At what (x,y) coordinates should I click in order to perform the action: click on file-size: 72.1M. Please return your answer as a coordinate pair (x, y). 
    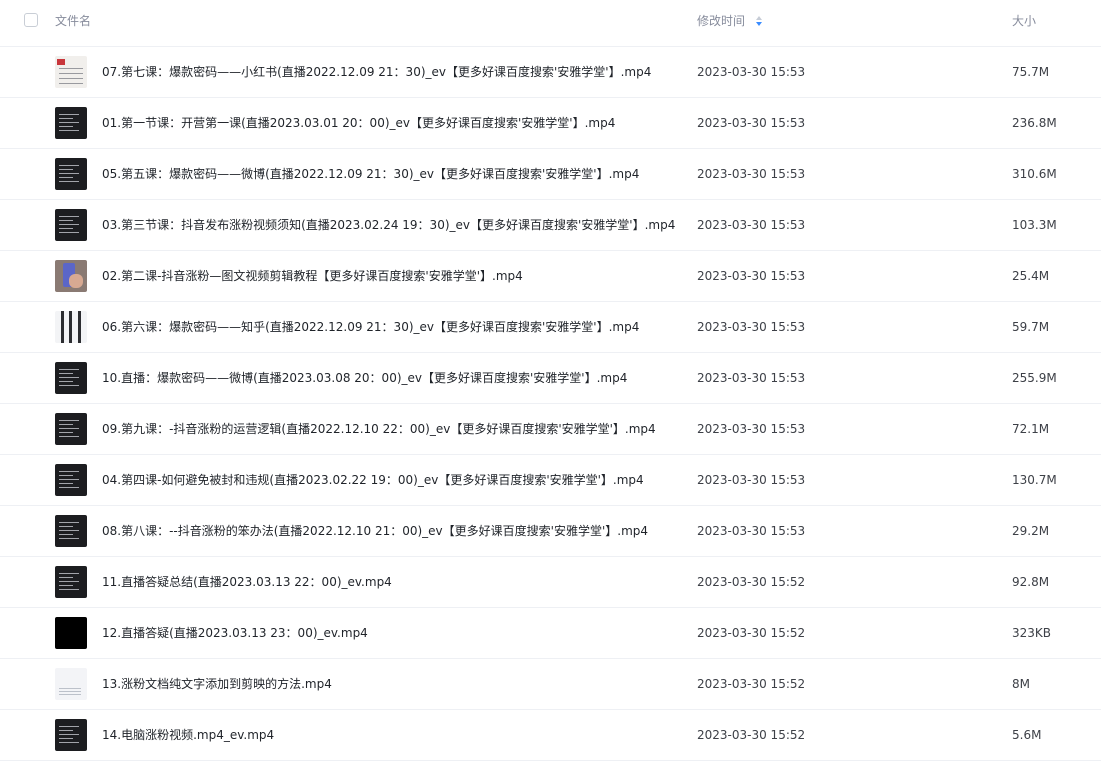
    Looking at the image, I should click on (1031, 429).